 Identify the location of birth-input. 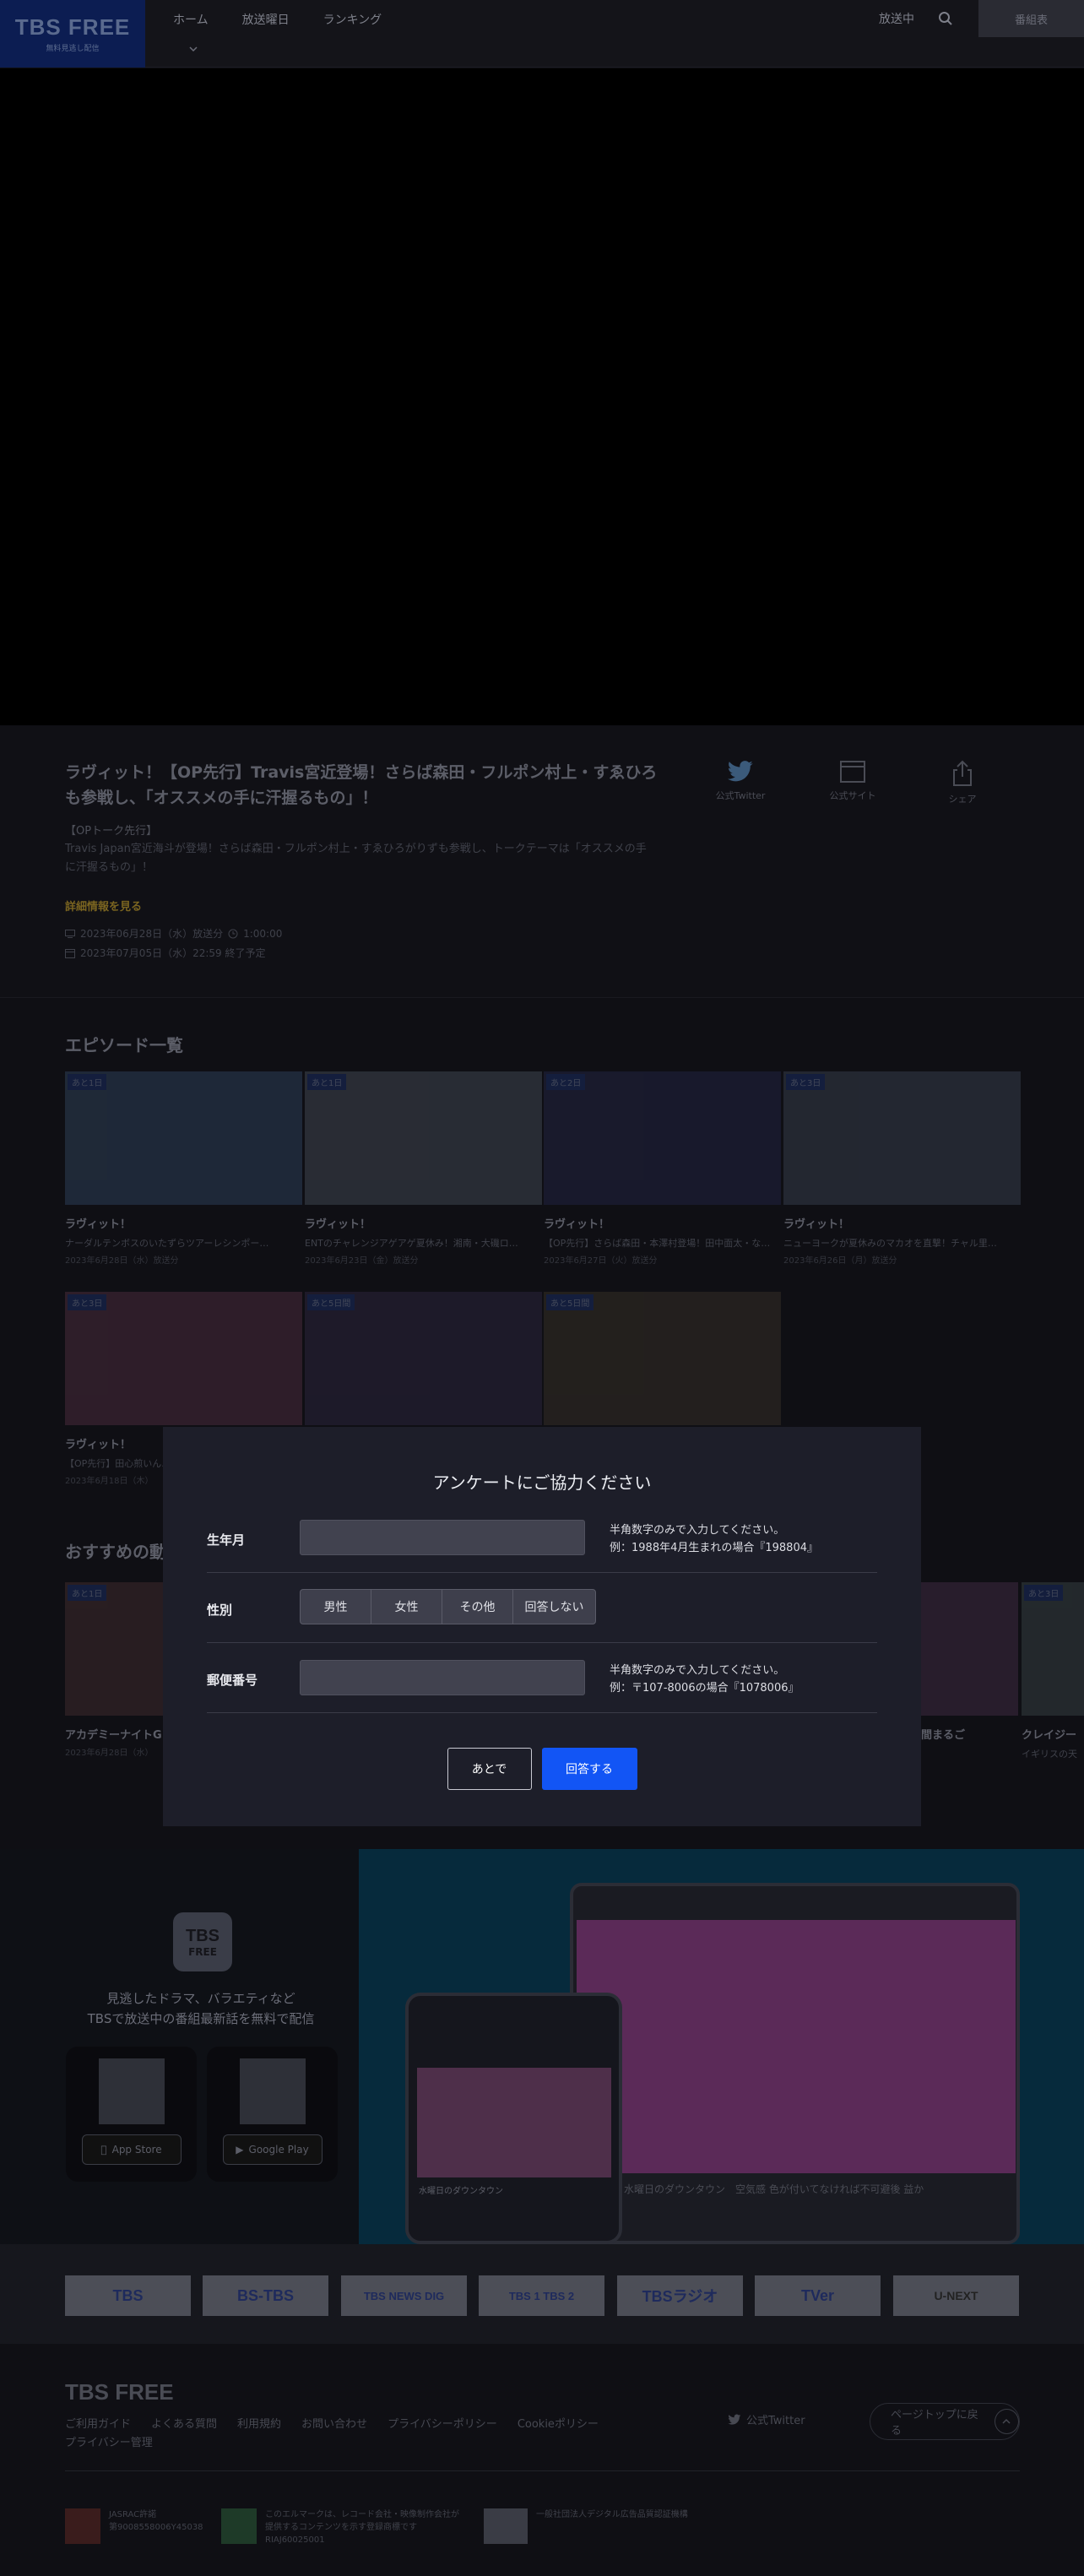
(442, 1538).